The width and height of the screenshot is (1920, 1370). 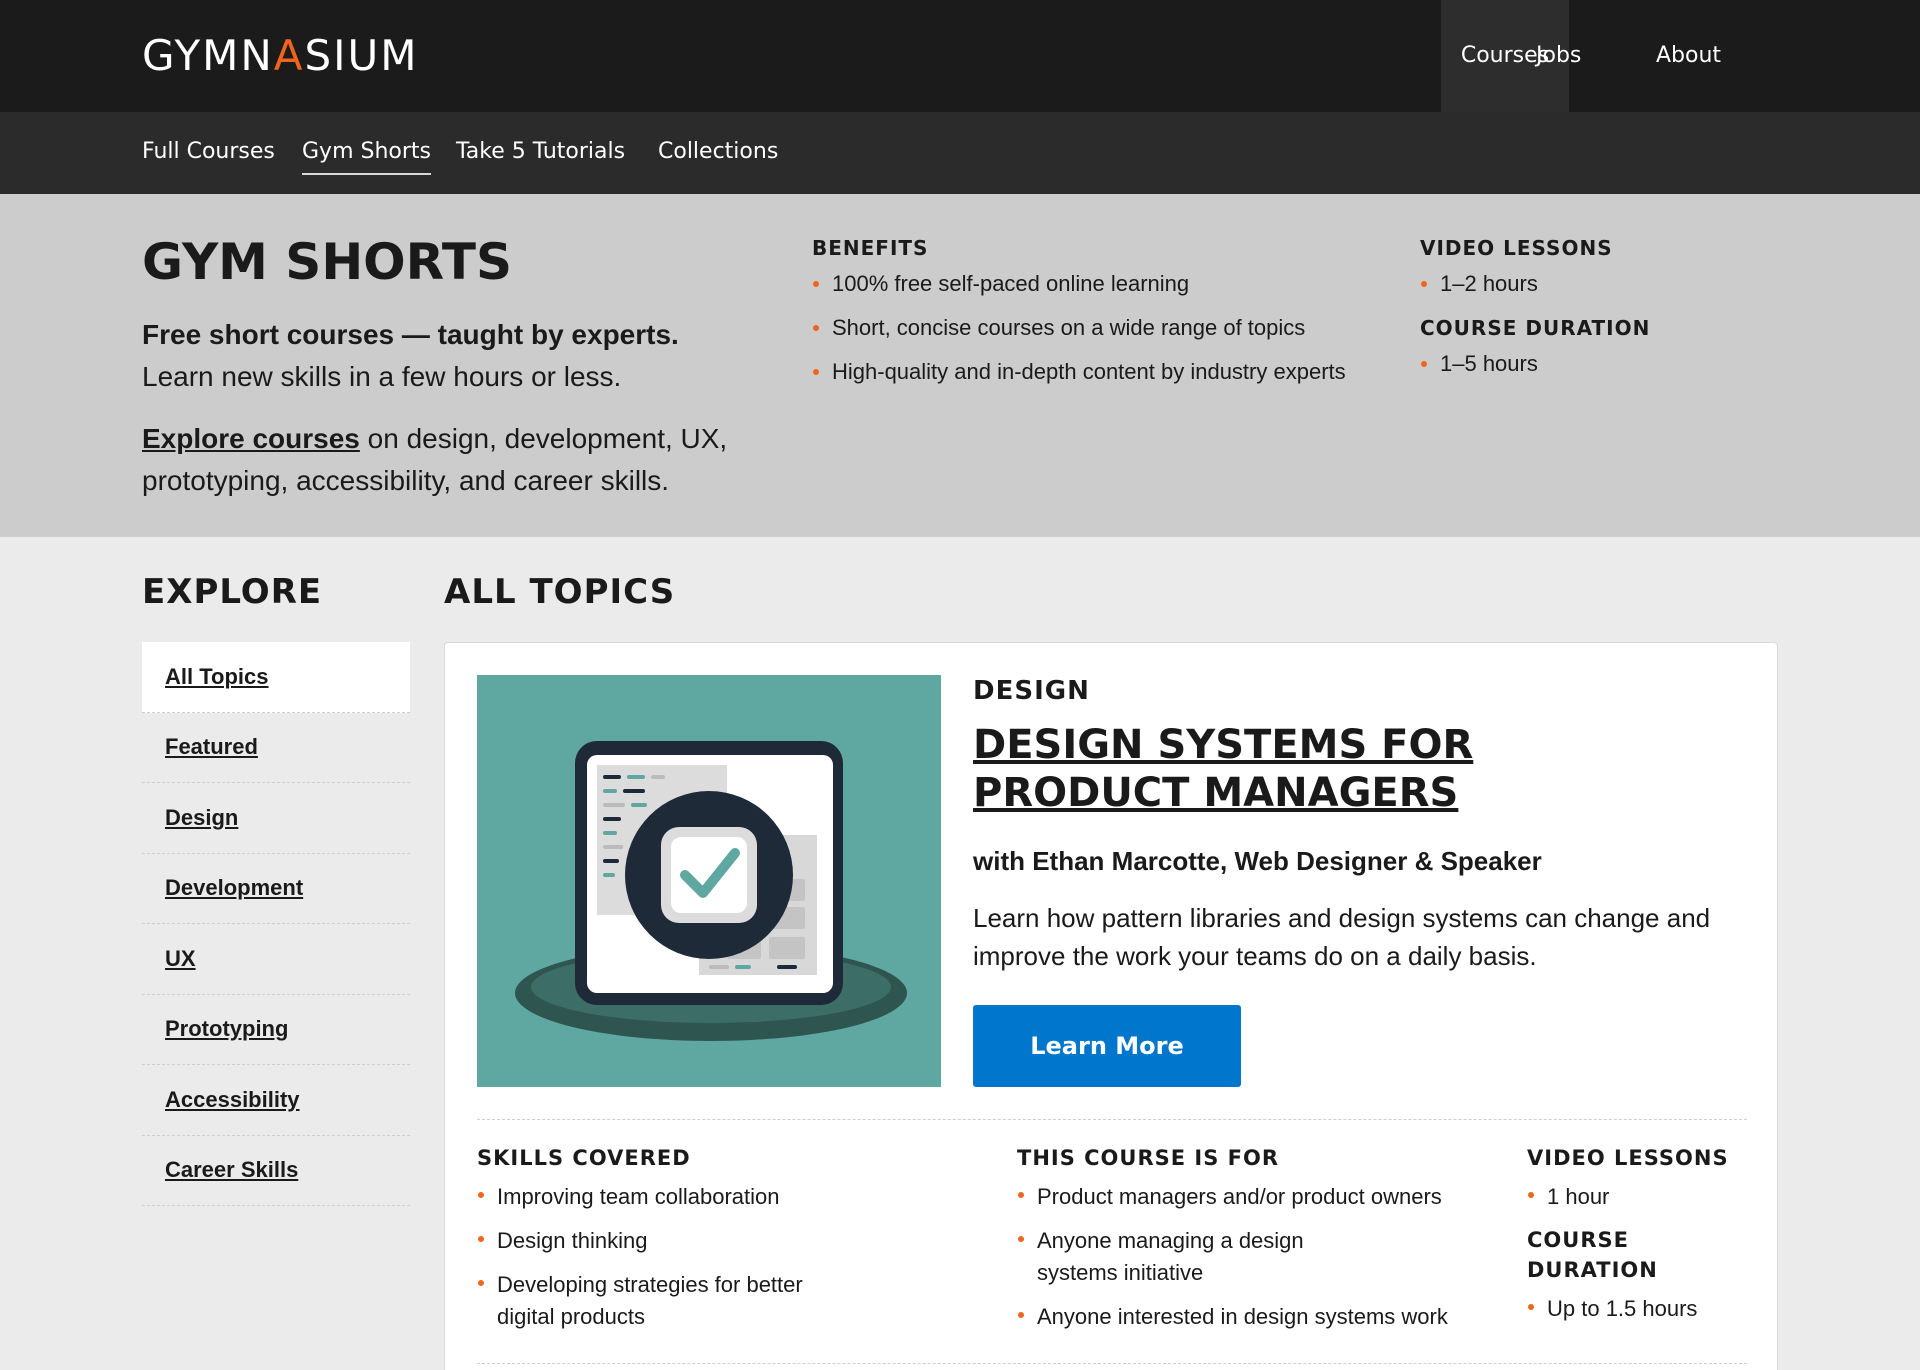 I want to click on logo-text-suffix: SIUM, so click(x=361, y=55).